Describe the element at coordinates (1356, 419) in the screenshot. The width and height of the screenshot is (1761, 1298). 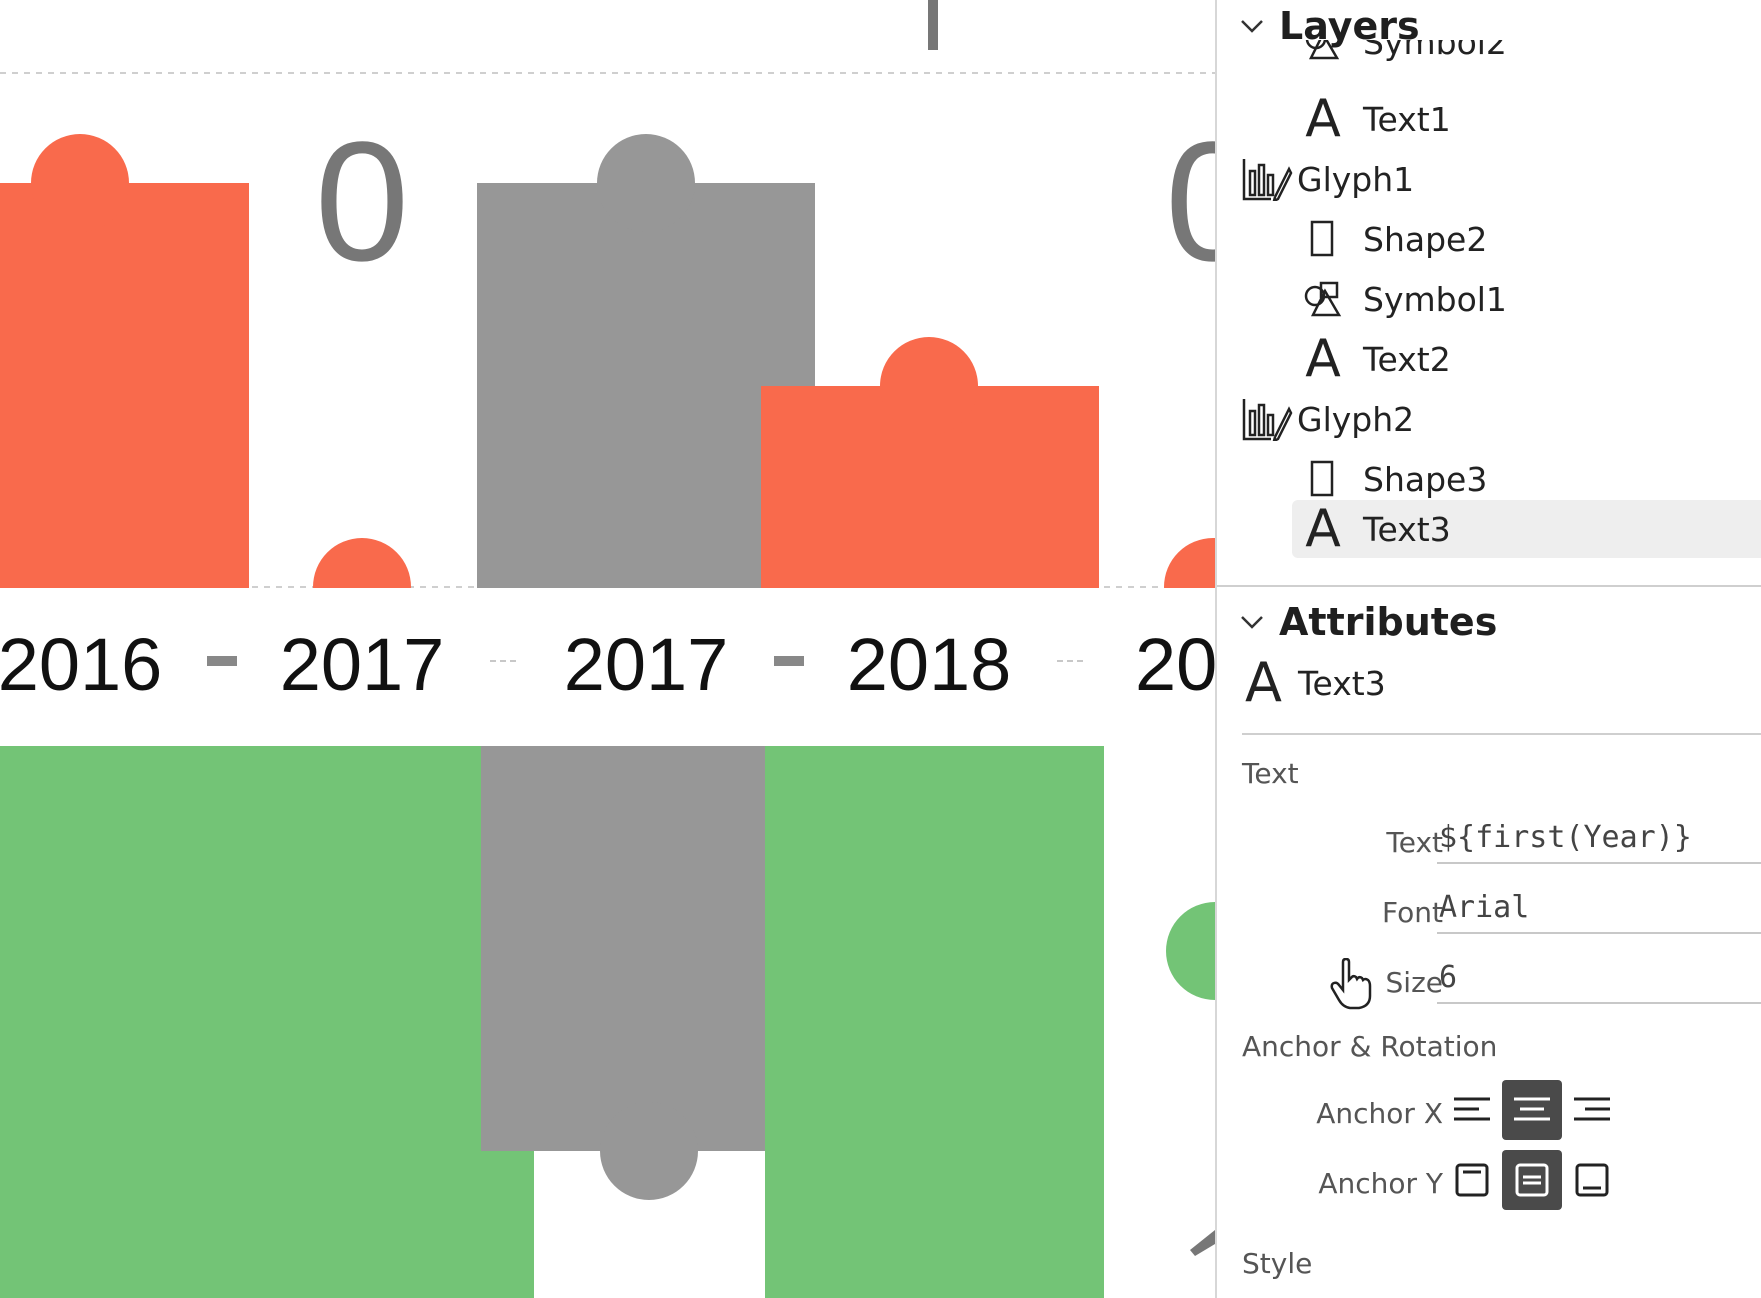
I see `layer-label: Glyph2` at that location.